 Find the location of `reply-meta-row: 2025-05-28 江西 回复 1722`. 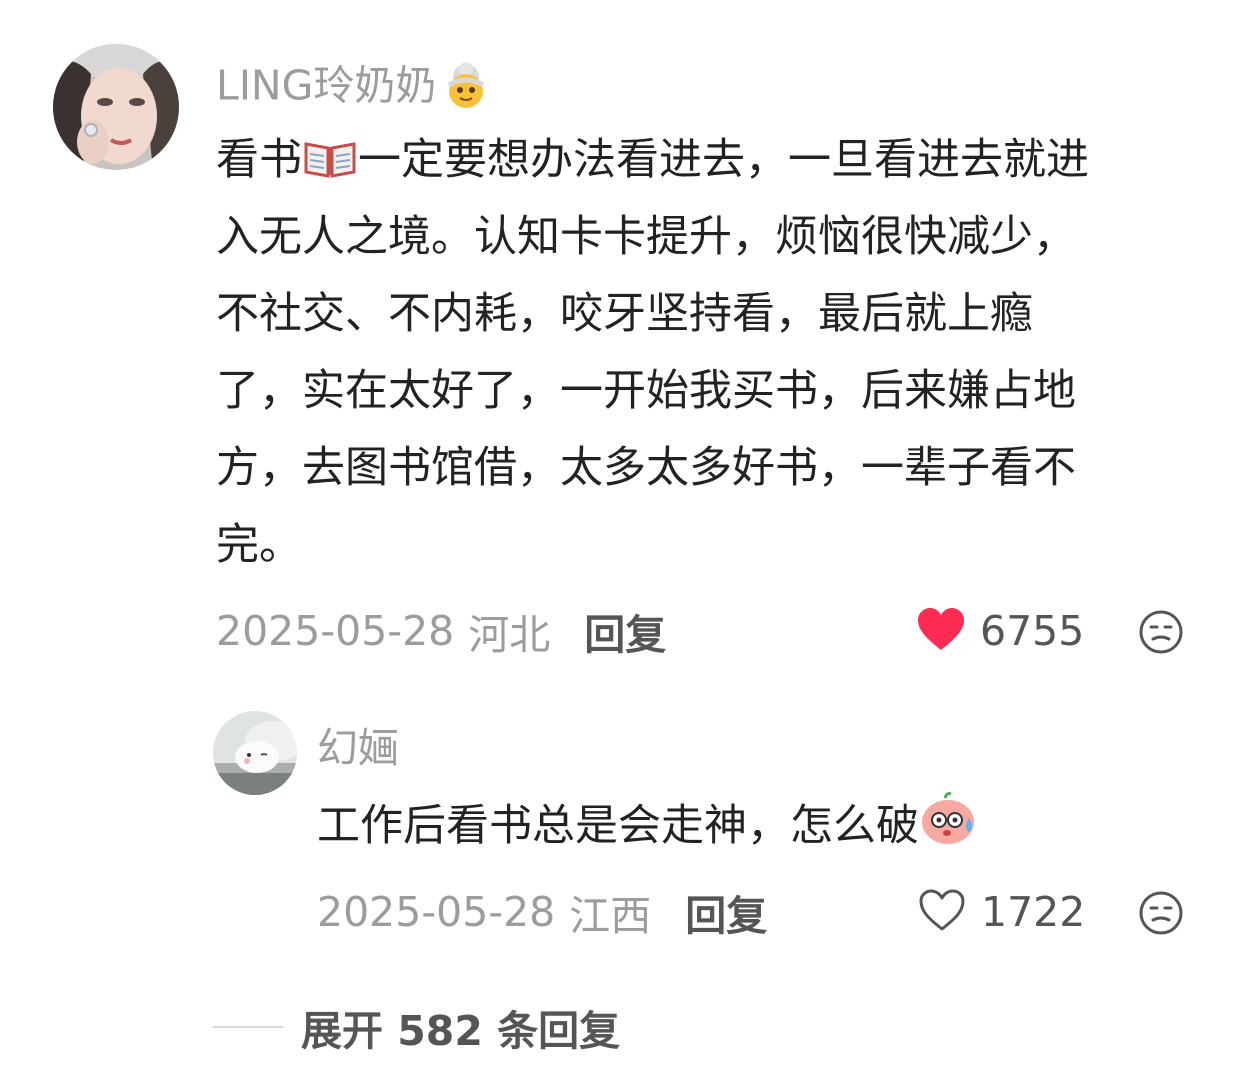

reply-meta-row: 2025-05-28 江西 回复 1722 is located at coordinates (756, 913).